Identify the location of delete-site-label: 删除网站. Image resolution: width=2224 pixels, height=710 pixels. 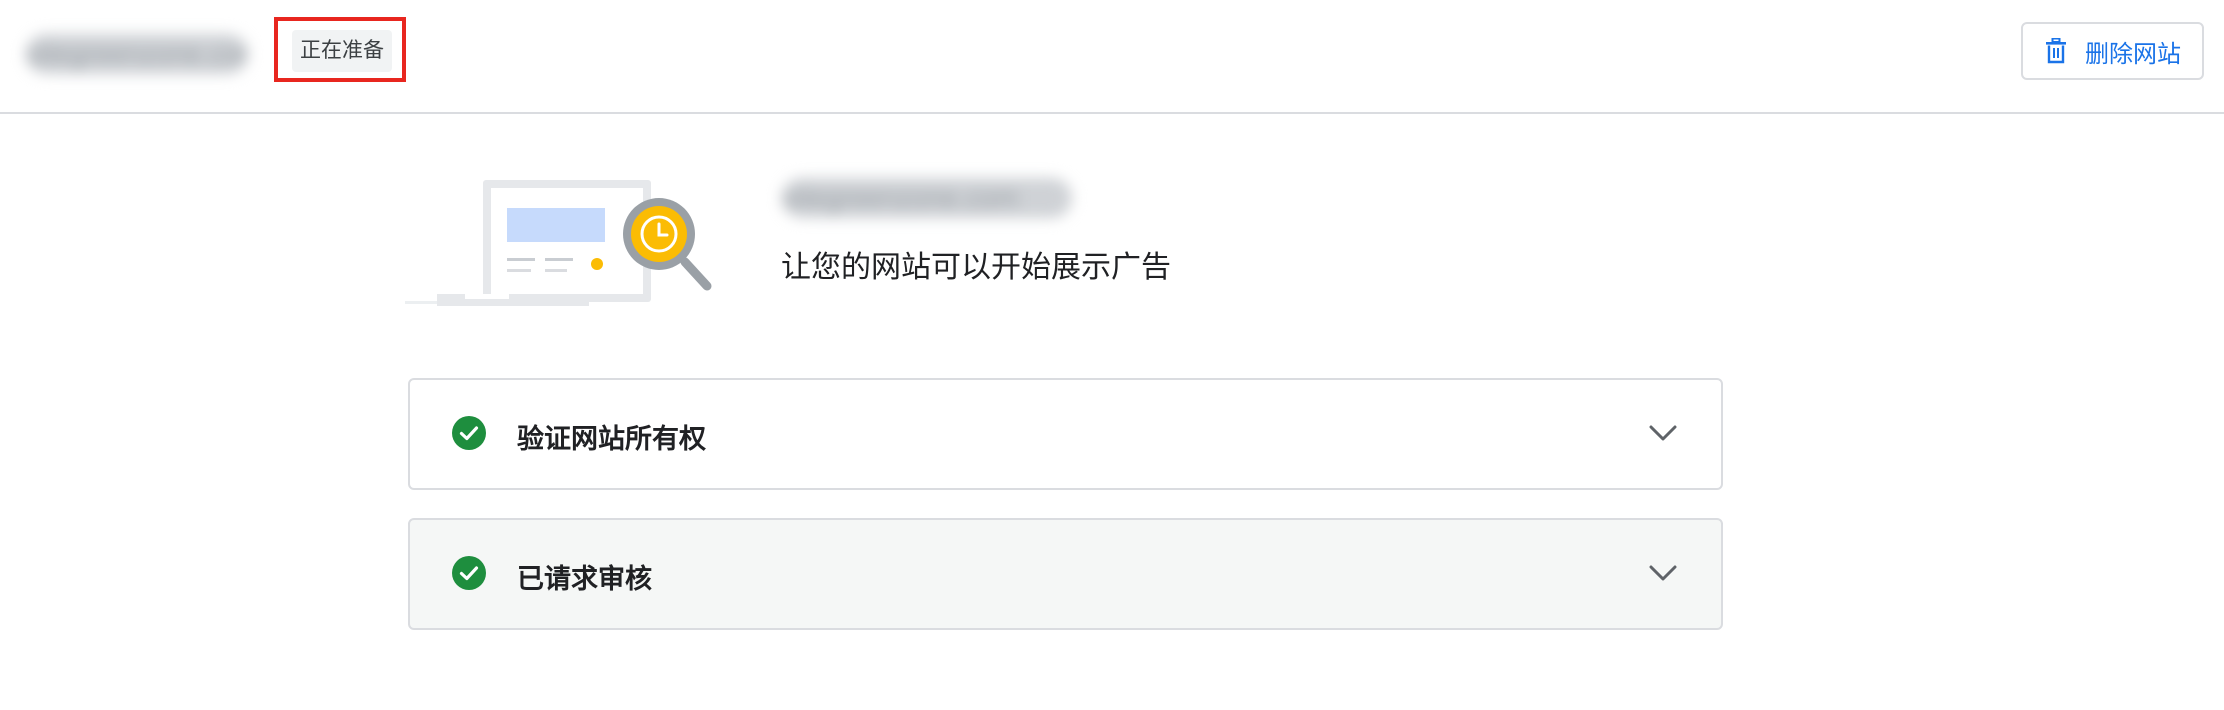
(2133, 54).